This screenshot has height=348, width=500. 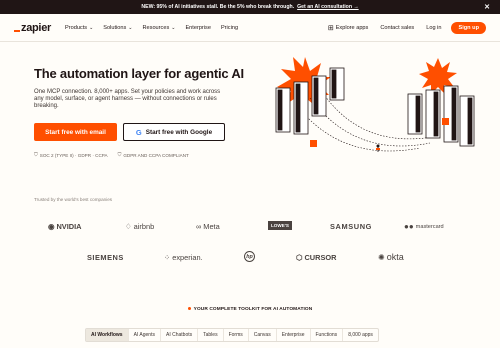 What do you see at coordinates (409, 226) in the screenshot?
I see `mastercard-circles-icon: ●●` at bounding box center [409, 226].